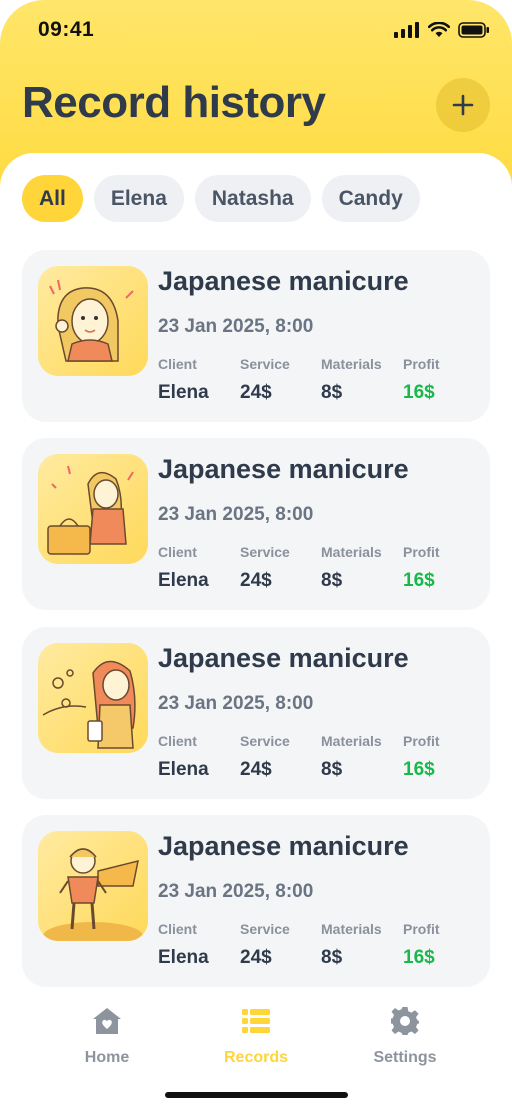  What do you see at coordinates (90, 510) in the screenshot?
I see `woman-shopping-icon` at bounding box center [90, 510].